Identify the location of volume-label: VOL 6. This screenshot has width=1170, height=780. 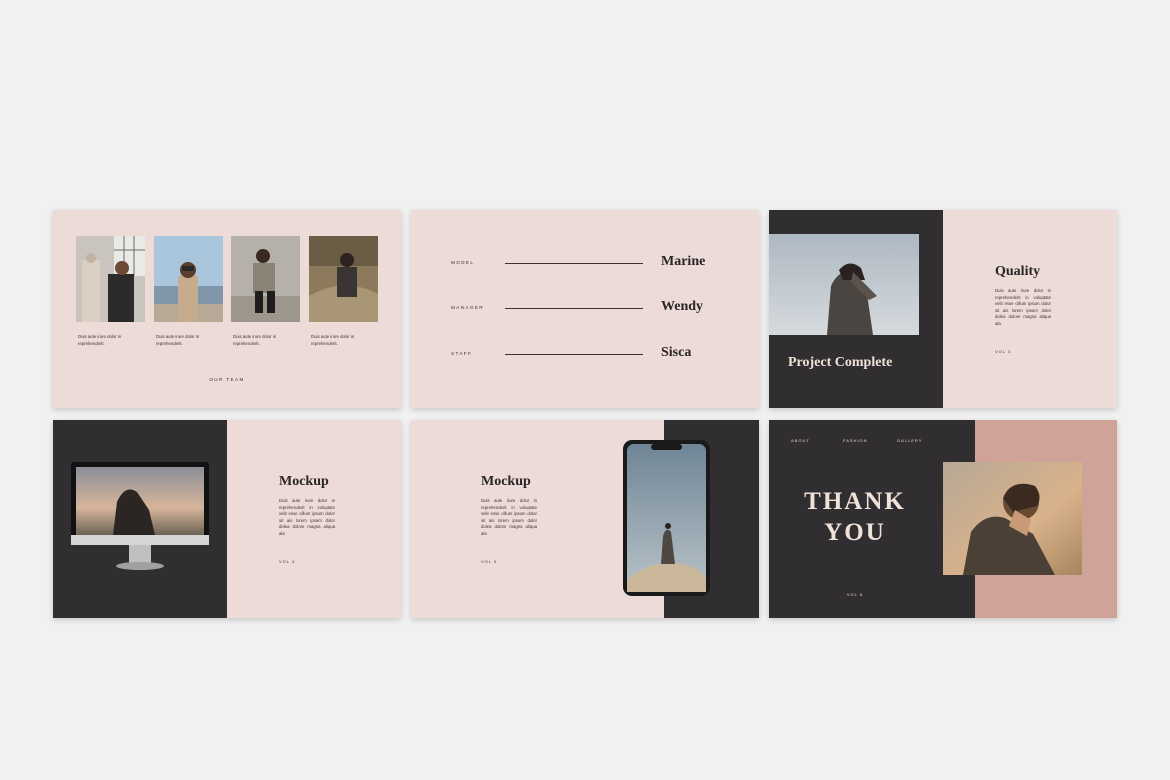
(855, 594).